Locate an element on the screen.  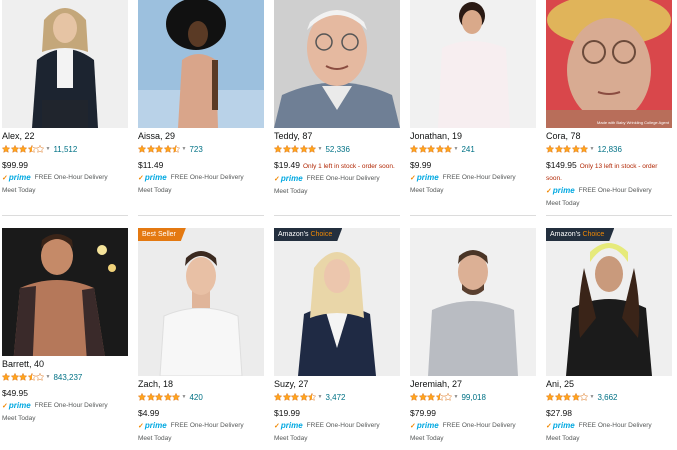
star-rating: ▼ 3,662 is located at coordinates (609, 397).